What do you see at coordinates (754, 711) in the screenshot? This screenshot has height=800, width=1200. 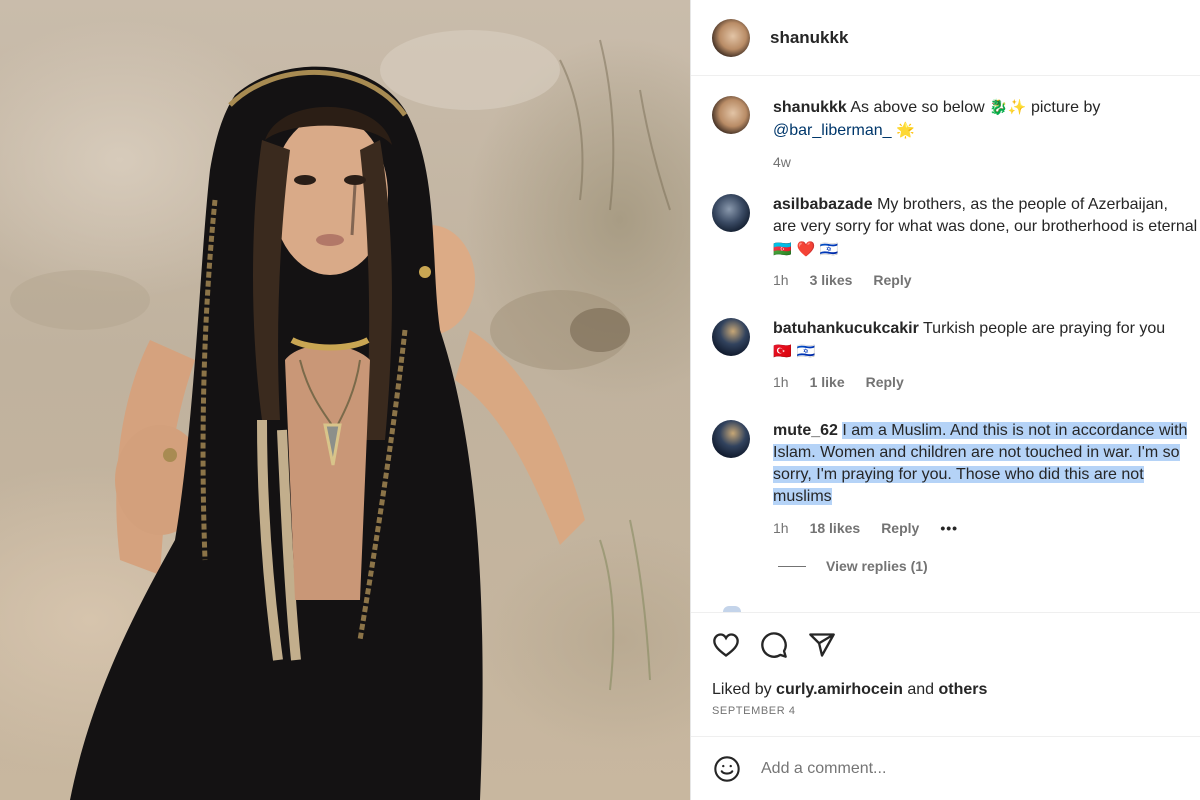 I see `post-date: SEPTEMBER 4` at bounding box center [754, 711].